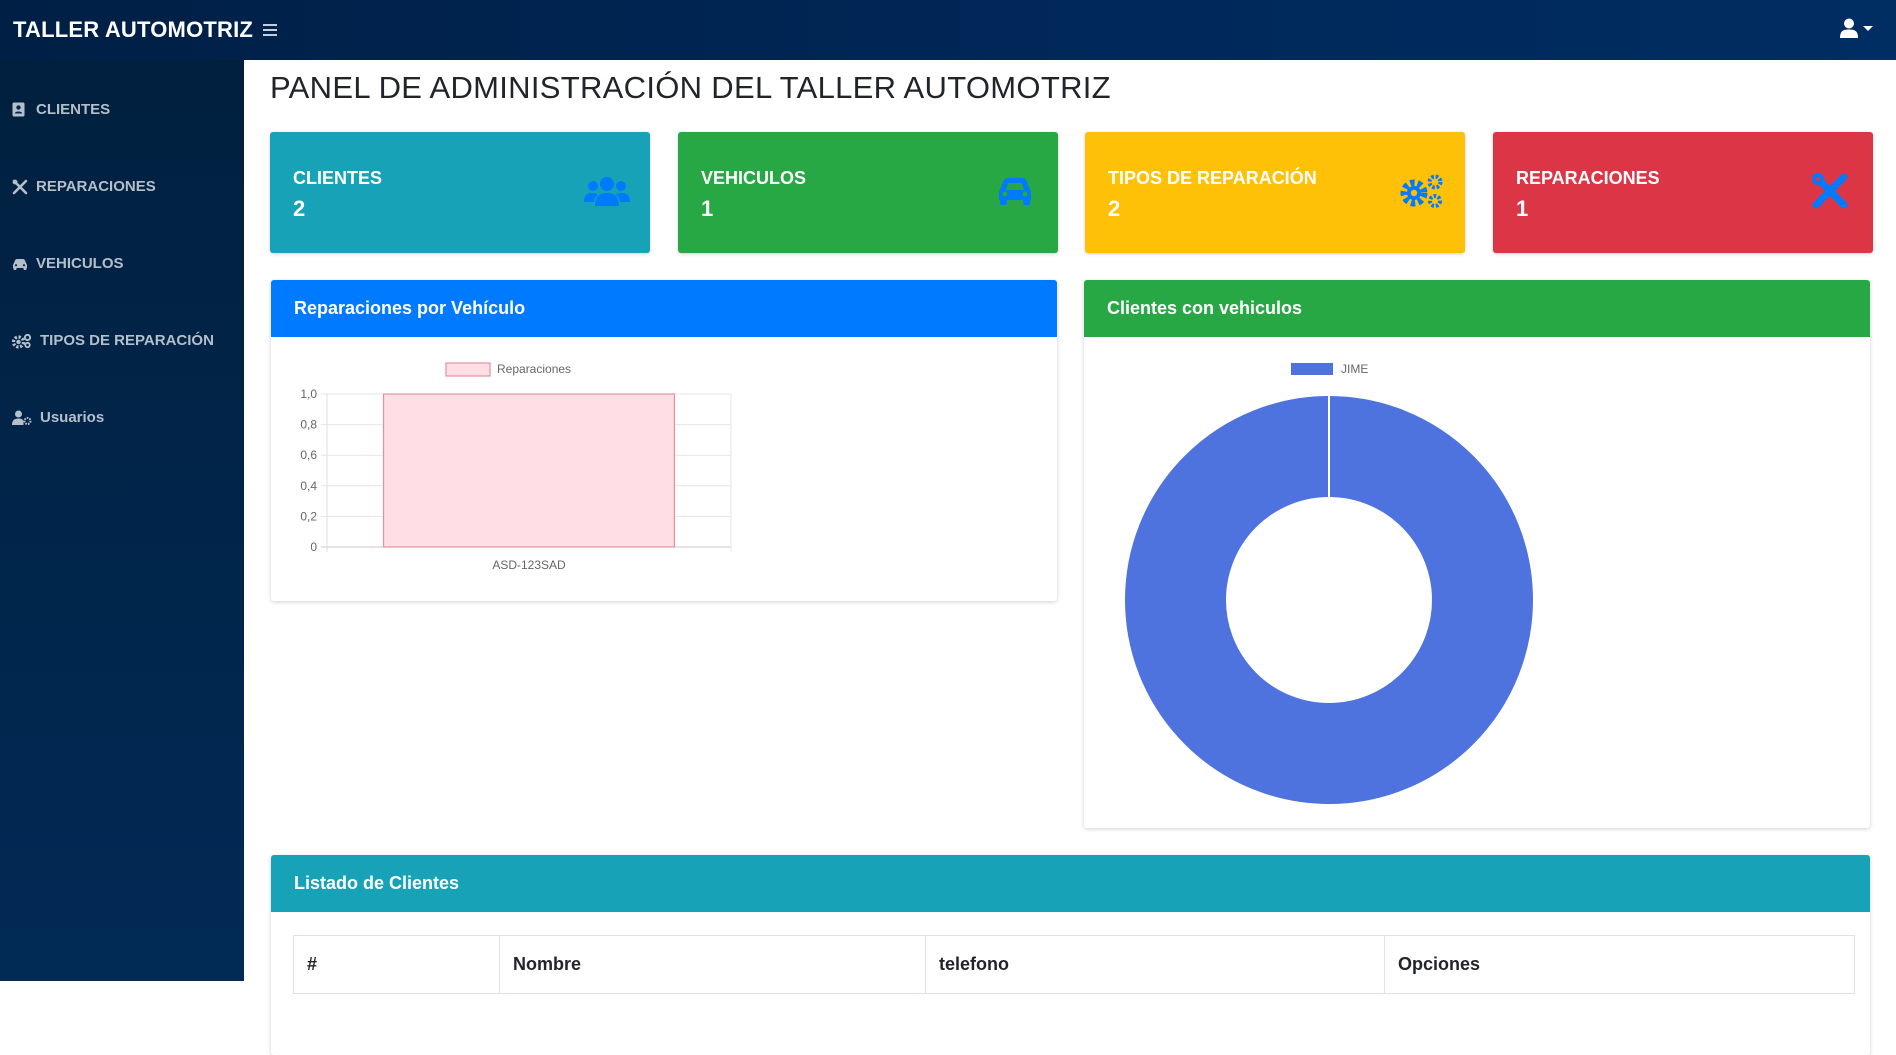  I want to click on sidebar-item-usuarios: Usuarios, so click(58, 417).